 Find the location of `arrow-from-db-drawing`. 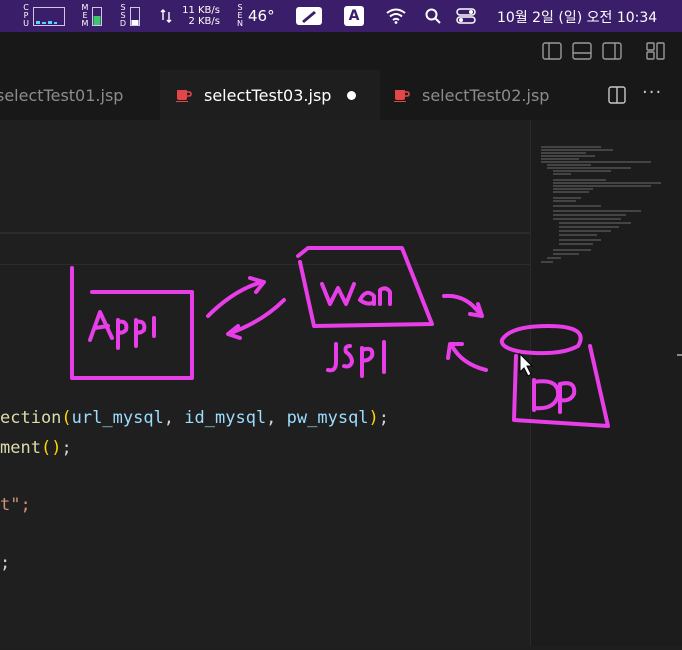

arrow-from-db-drawing is located at coordinates (467, 357).